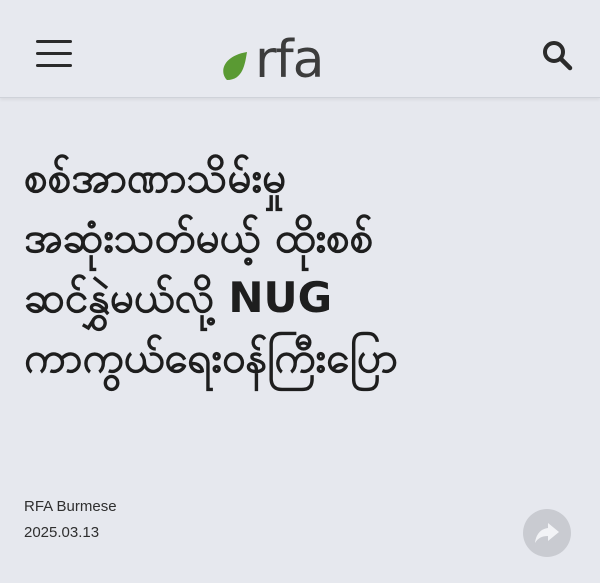 The width and height of the screenshot is (600, 583). I want to click on rfa-logo: rfa, so click(273, 60).